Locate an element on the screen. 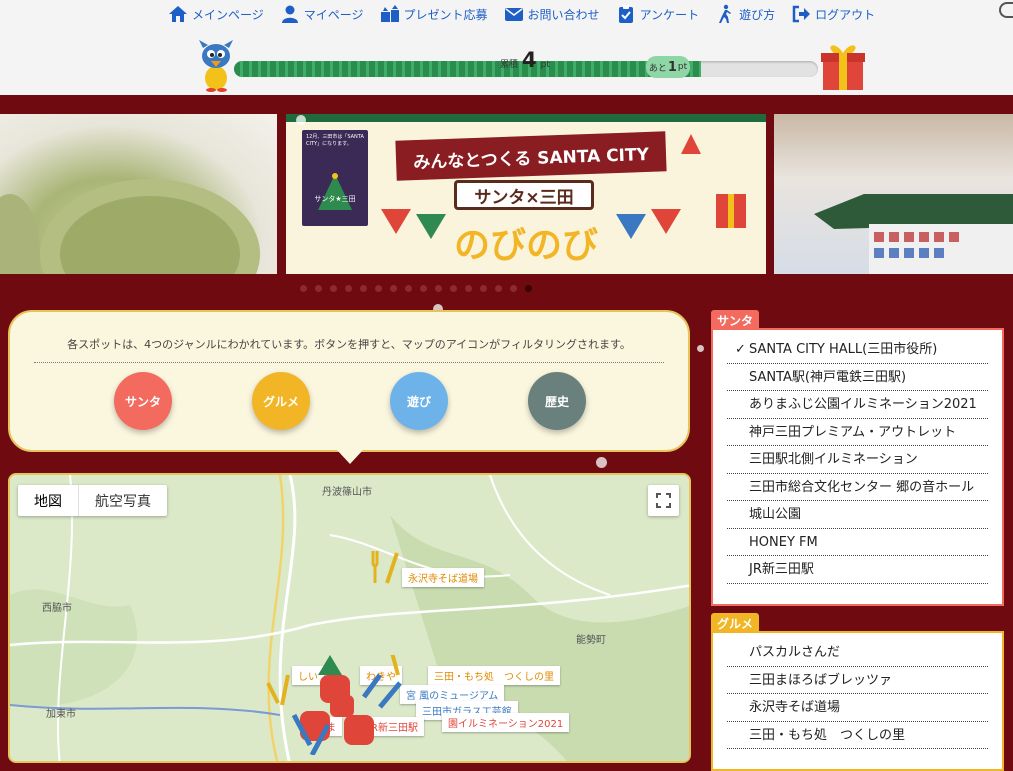  filter-label: グルメ is located at coordinates (280, 401).